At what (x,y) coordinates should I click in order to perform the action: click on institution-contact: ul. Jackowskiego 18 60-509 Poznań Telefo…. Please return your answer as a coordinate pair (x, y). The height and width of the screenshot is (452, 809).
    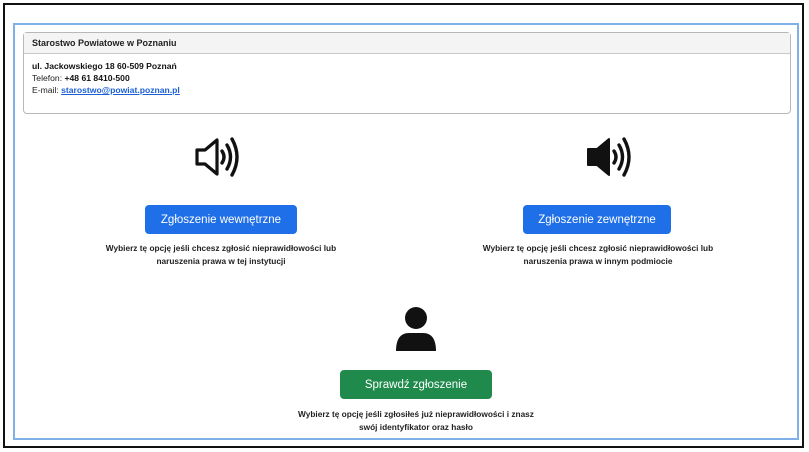
    Looking at the image, I should click on (407, 75).